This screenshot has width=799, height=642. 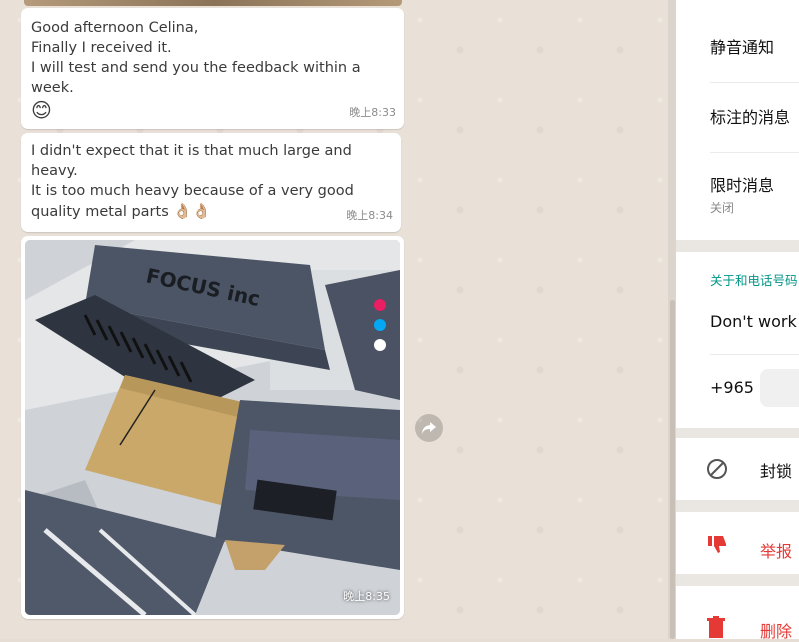 I want to click on disappearing-messages: 限时消息, so click(x=742, y=184).